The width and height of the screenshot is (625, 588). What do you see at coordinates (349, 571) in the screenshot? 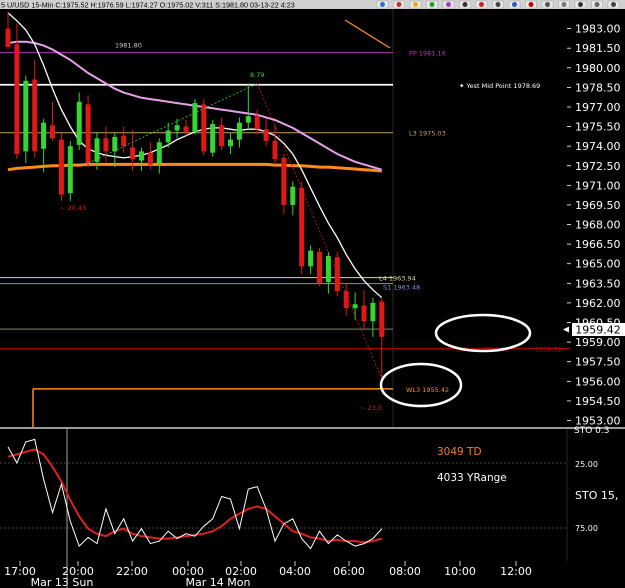
I see `x-tick-label: 06:00` at bounding box center [349, 571].